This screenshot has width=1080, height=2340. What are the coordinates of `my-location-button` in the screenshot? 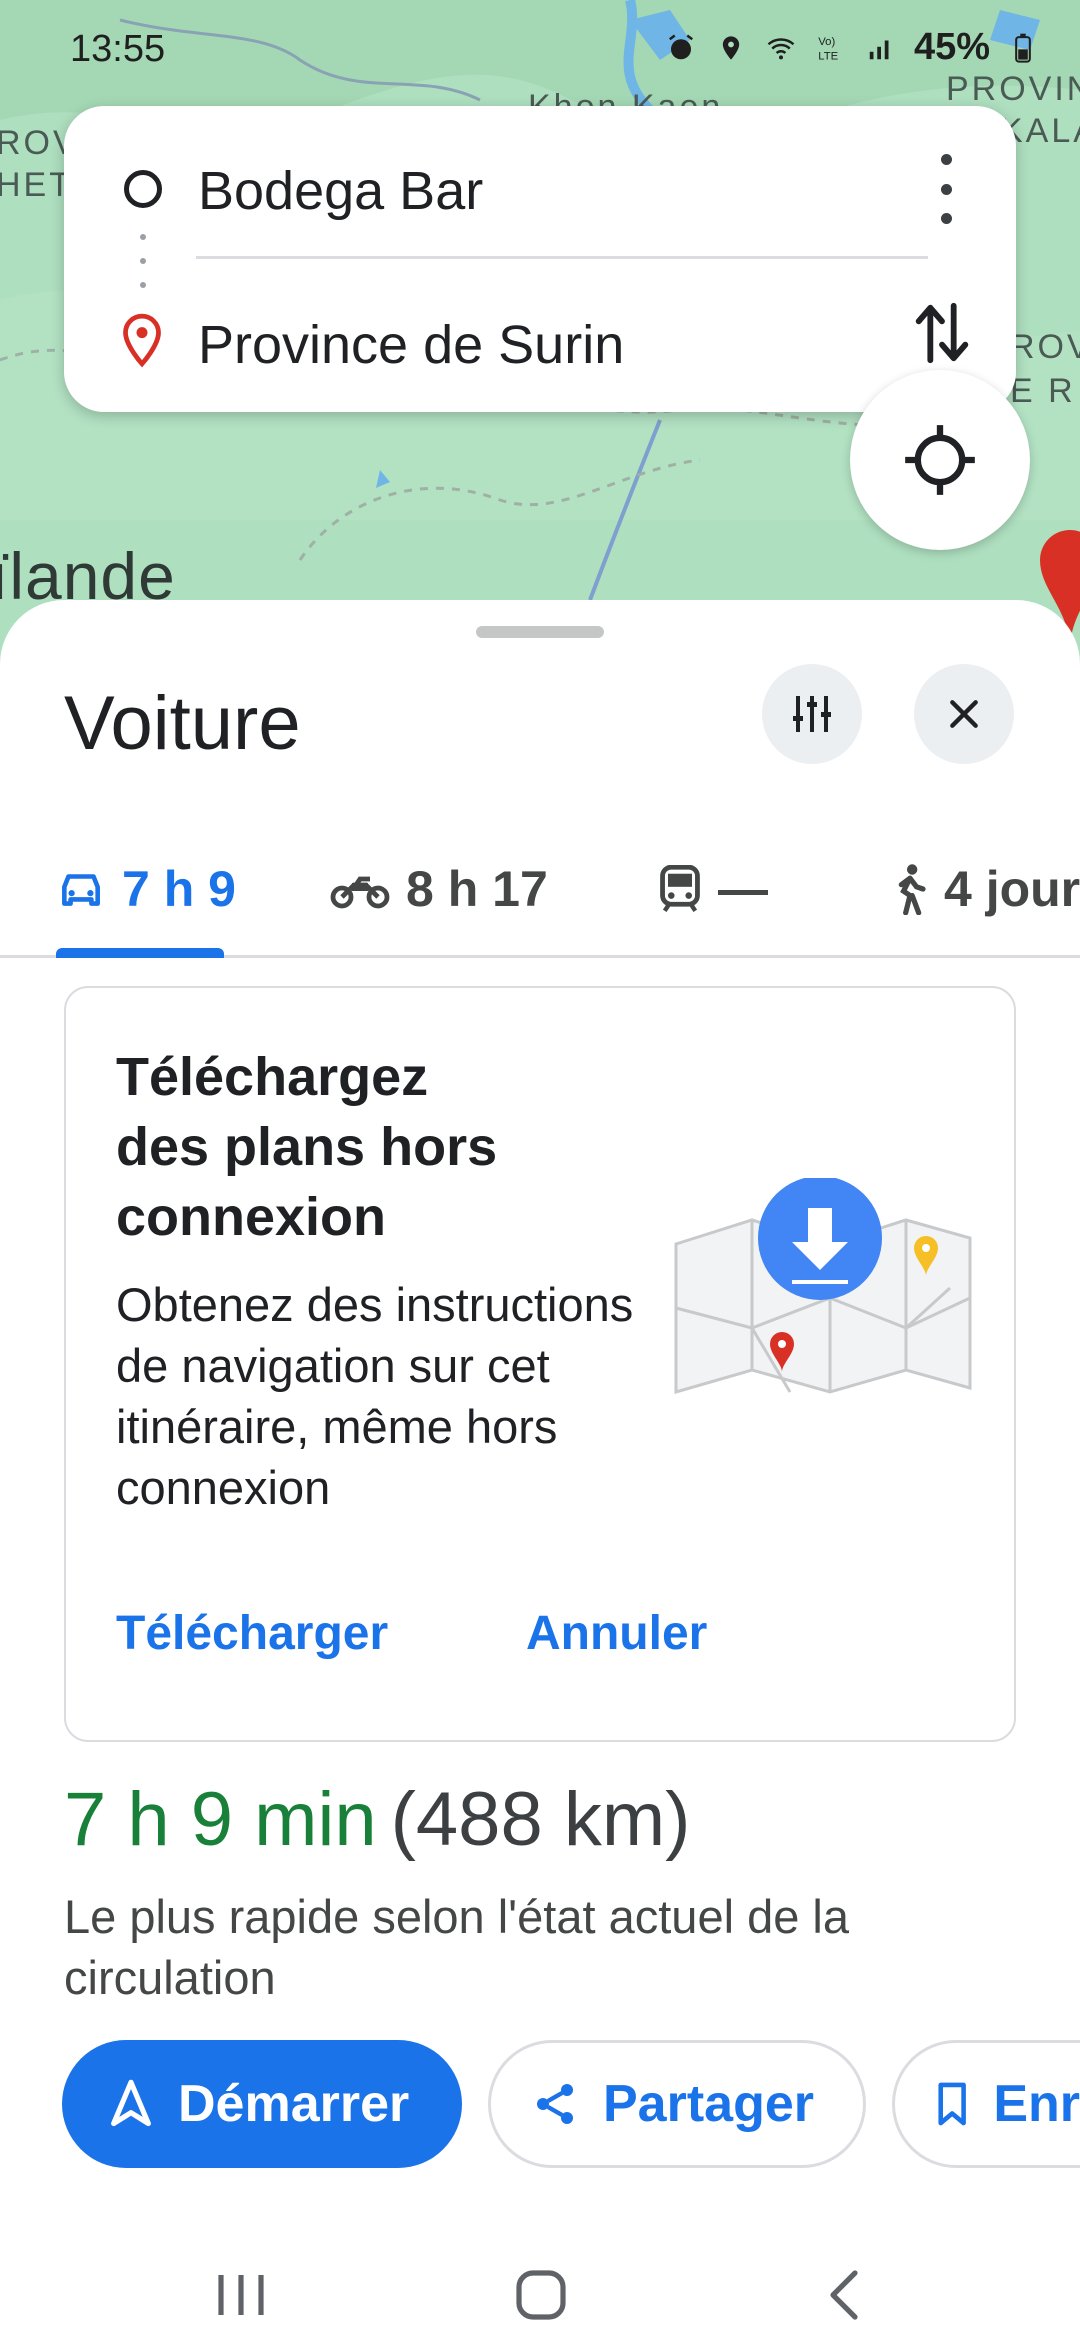 It's located at (940, 460).